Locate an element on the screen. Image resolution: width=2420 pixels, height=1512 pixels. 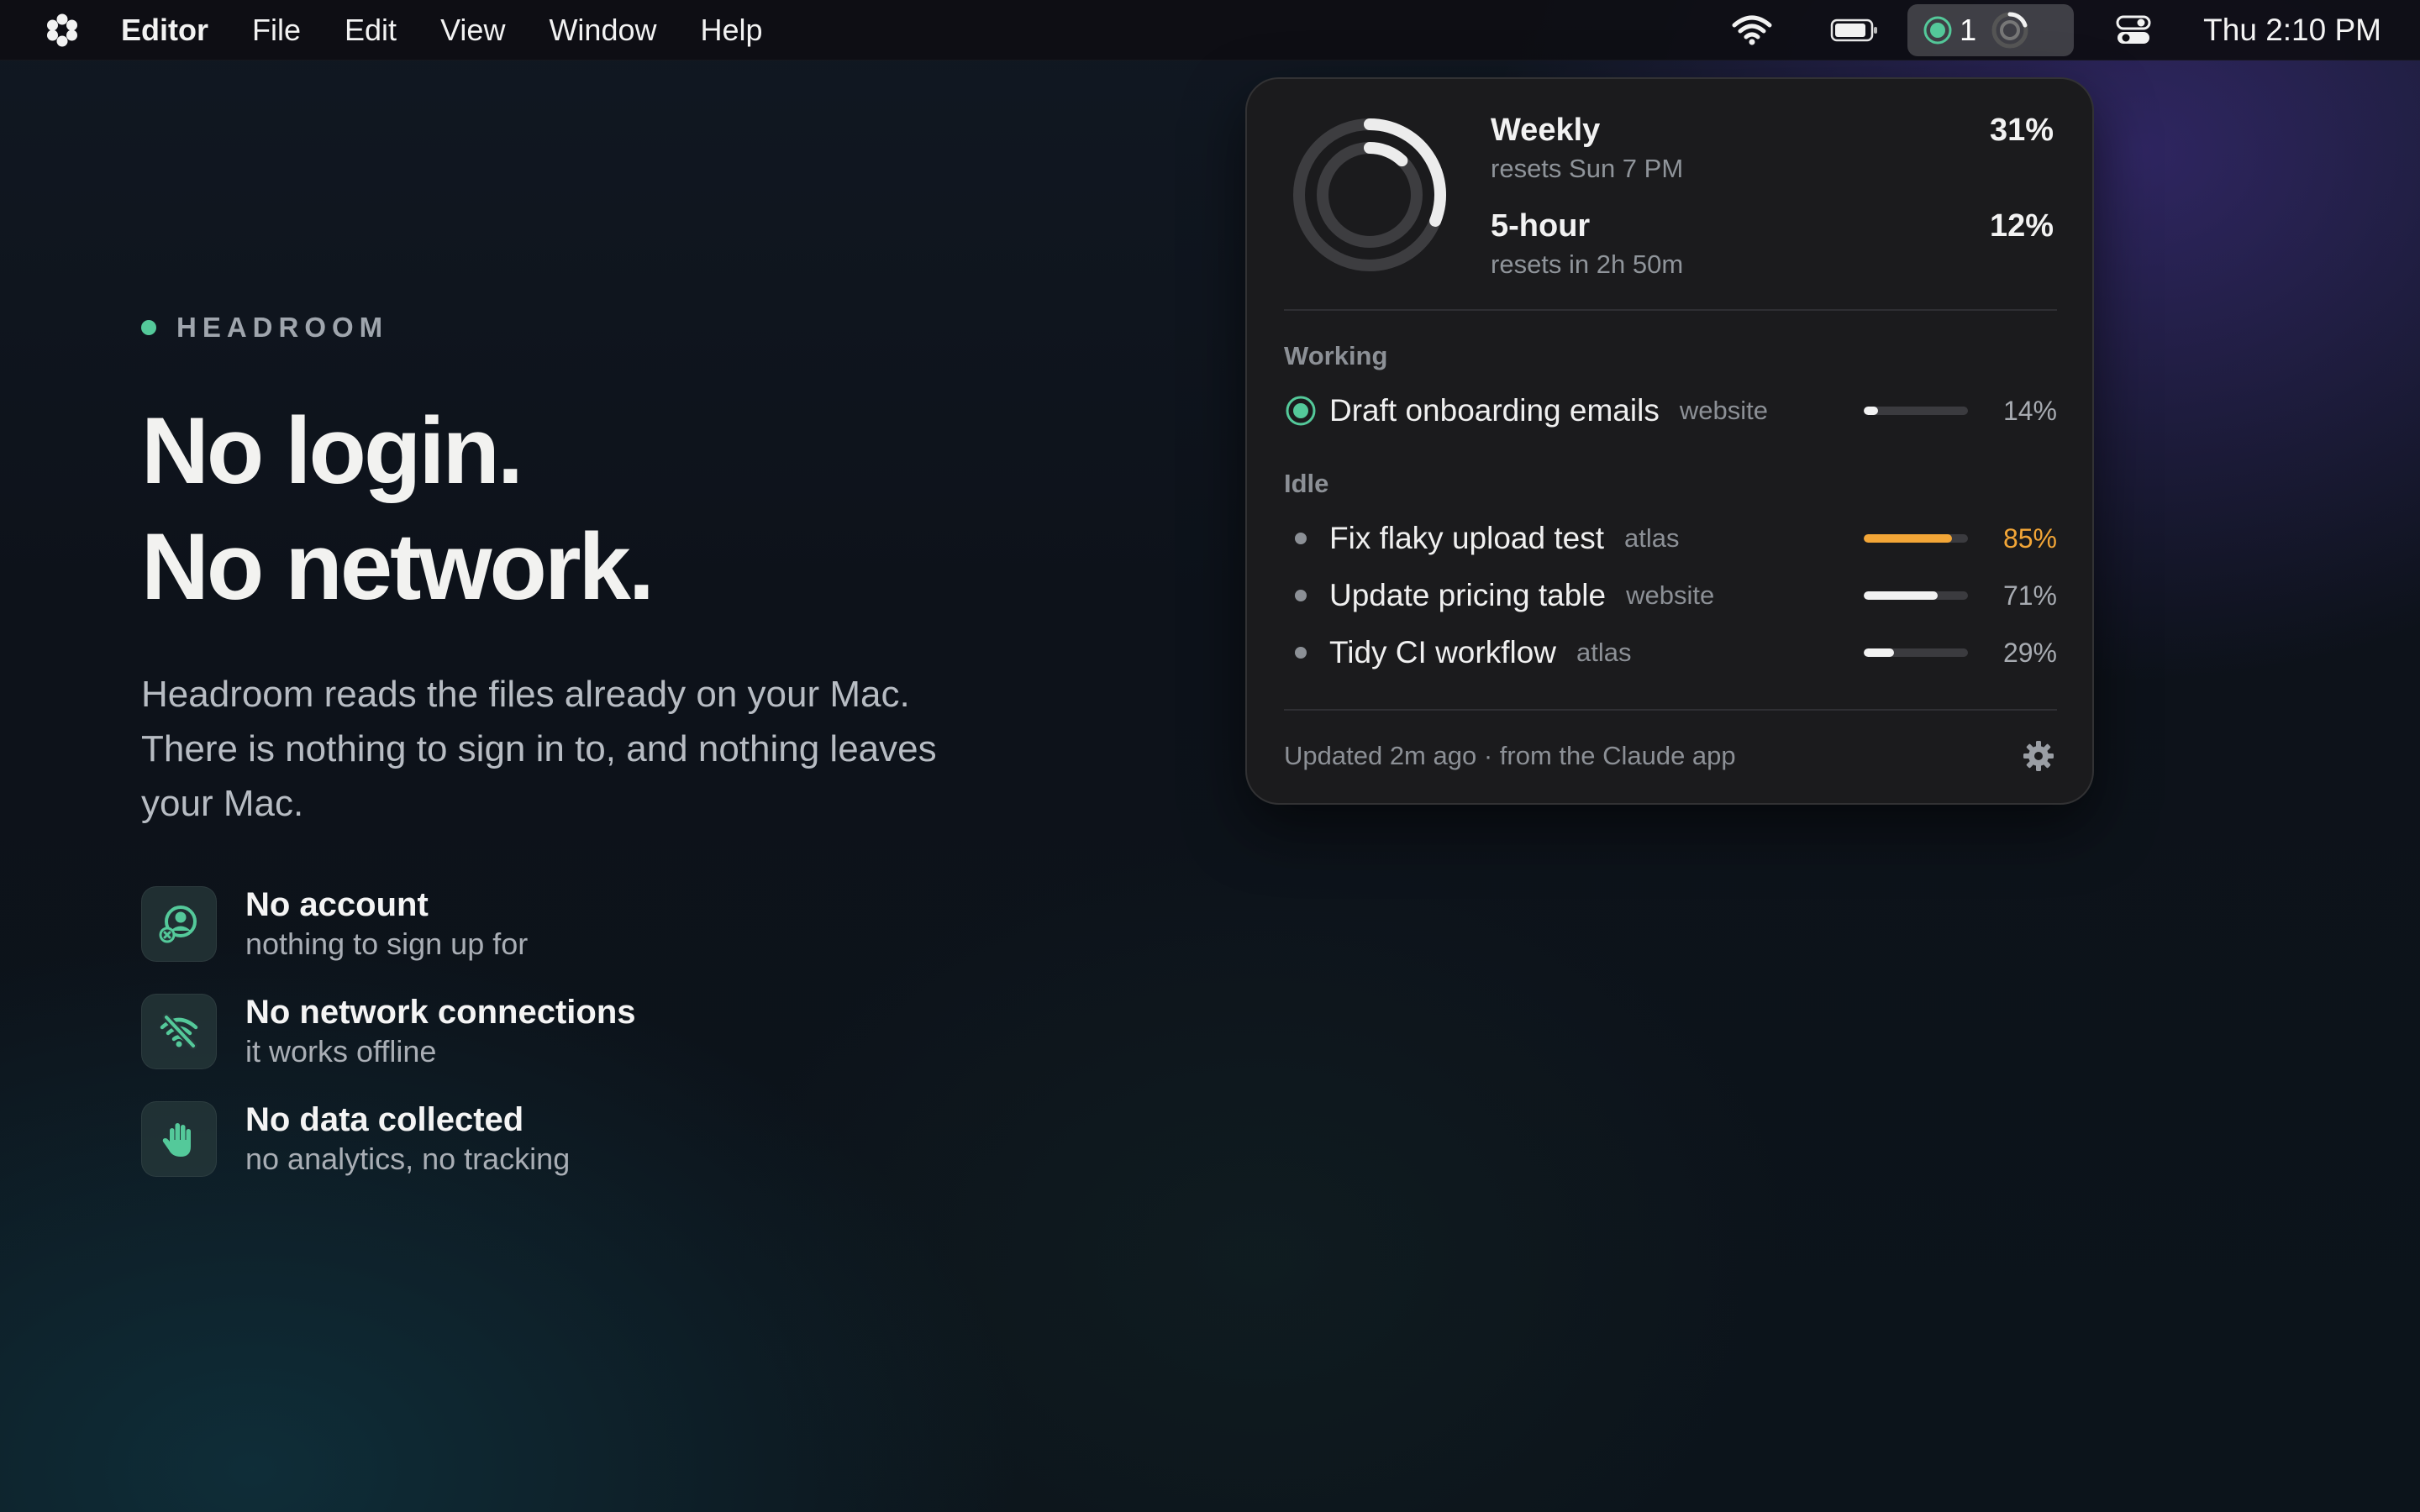
feature-title: No network connections is located at coordinates (440, 1012).